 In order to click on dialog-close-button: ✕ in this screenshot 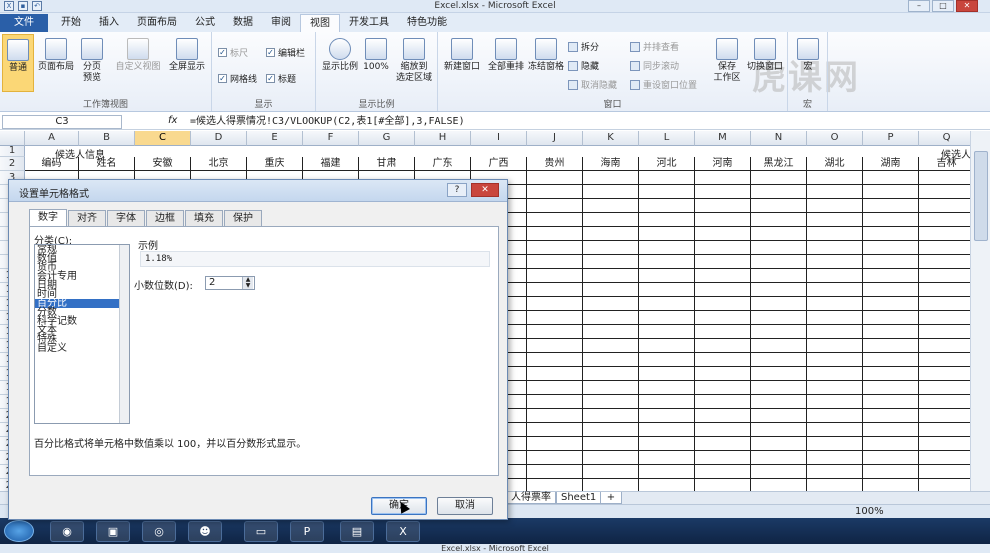, I will do `click(485, 190)`.